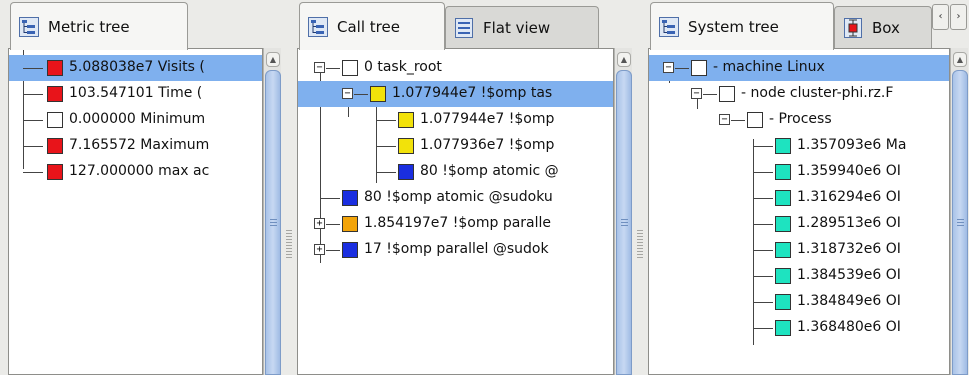  I want to click on tab-flat-view: Flat view, so click(522, 27).